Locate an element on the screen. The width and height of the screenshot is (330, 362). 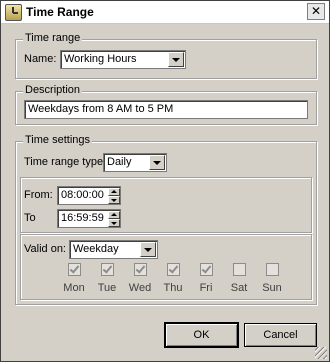
checkbox-sun is located at coordinates (272, 269).